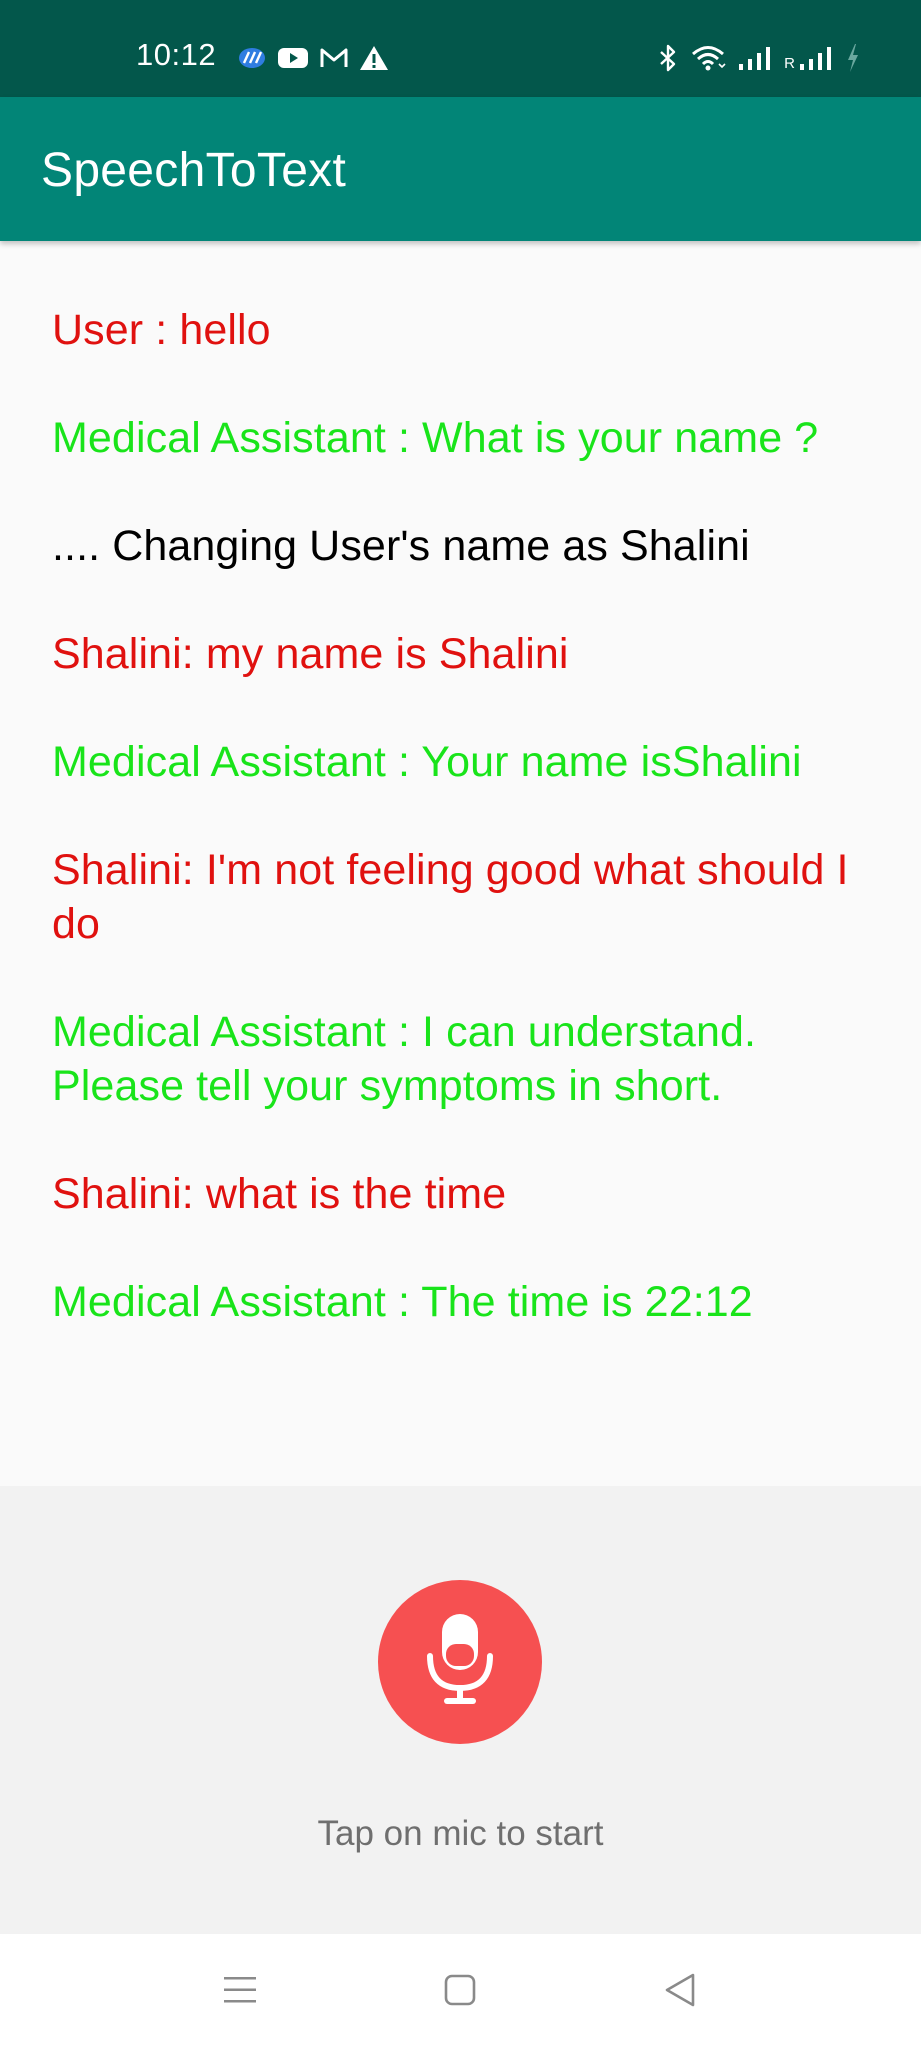 This screenshot has width=921, height=2048. What do you see at coordinates (310, 654) in the screenshot?
I see `chat-message-user: Shalini: my name is Shalini` at bounding box center [310, 654].